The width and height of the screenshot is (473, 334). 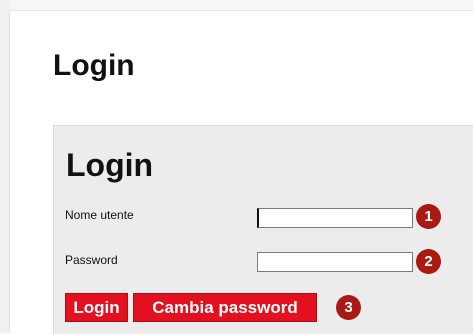 What do you see at coordinates (428, 216) in the screenshot?
I see `callout-marker-1: 1` at bounding box center [428, 216].